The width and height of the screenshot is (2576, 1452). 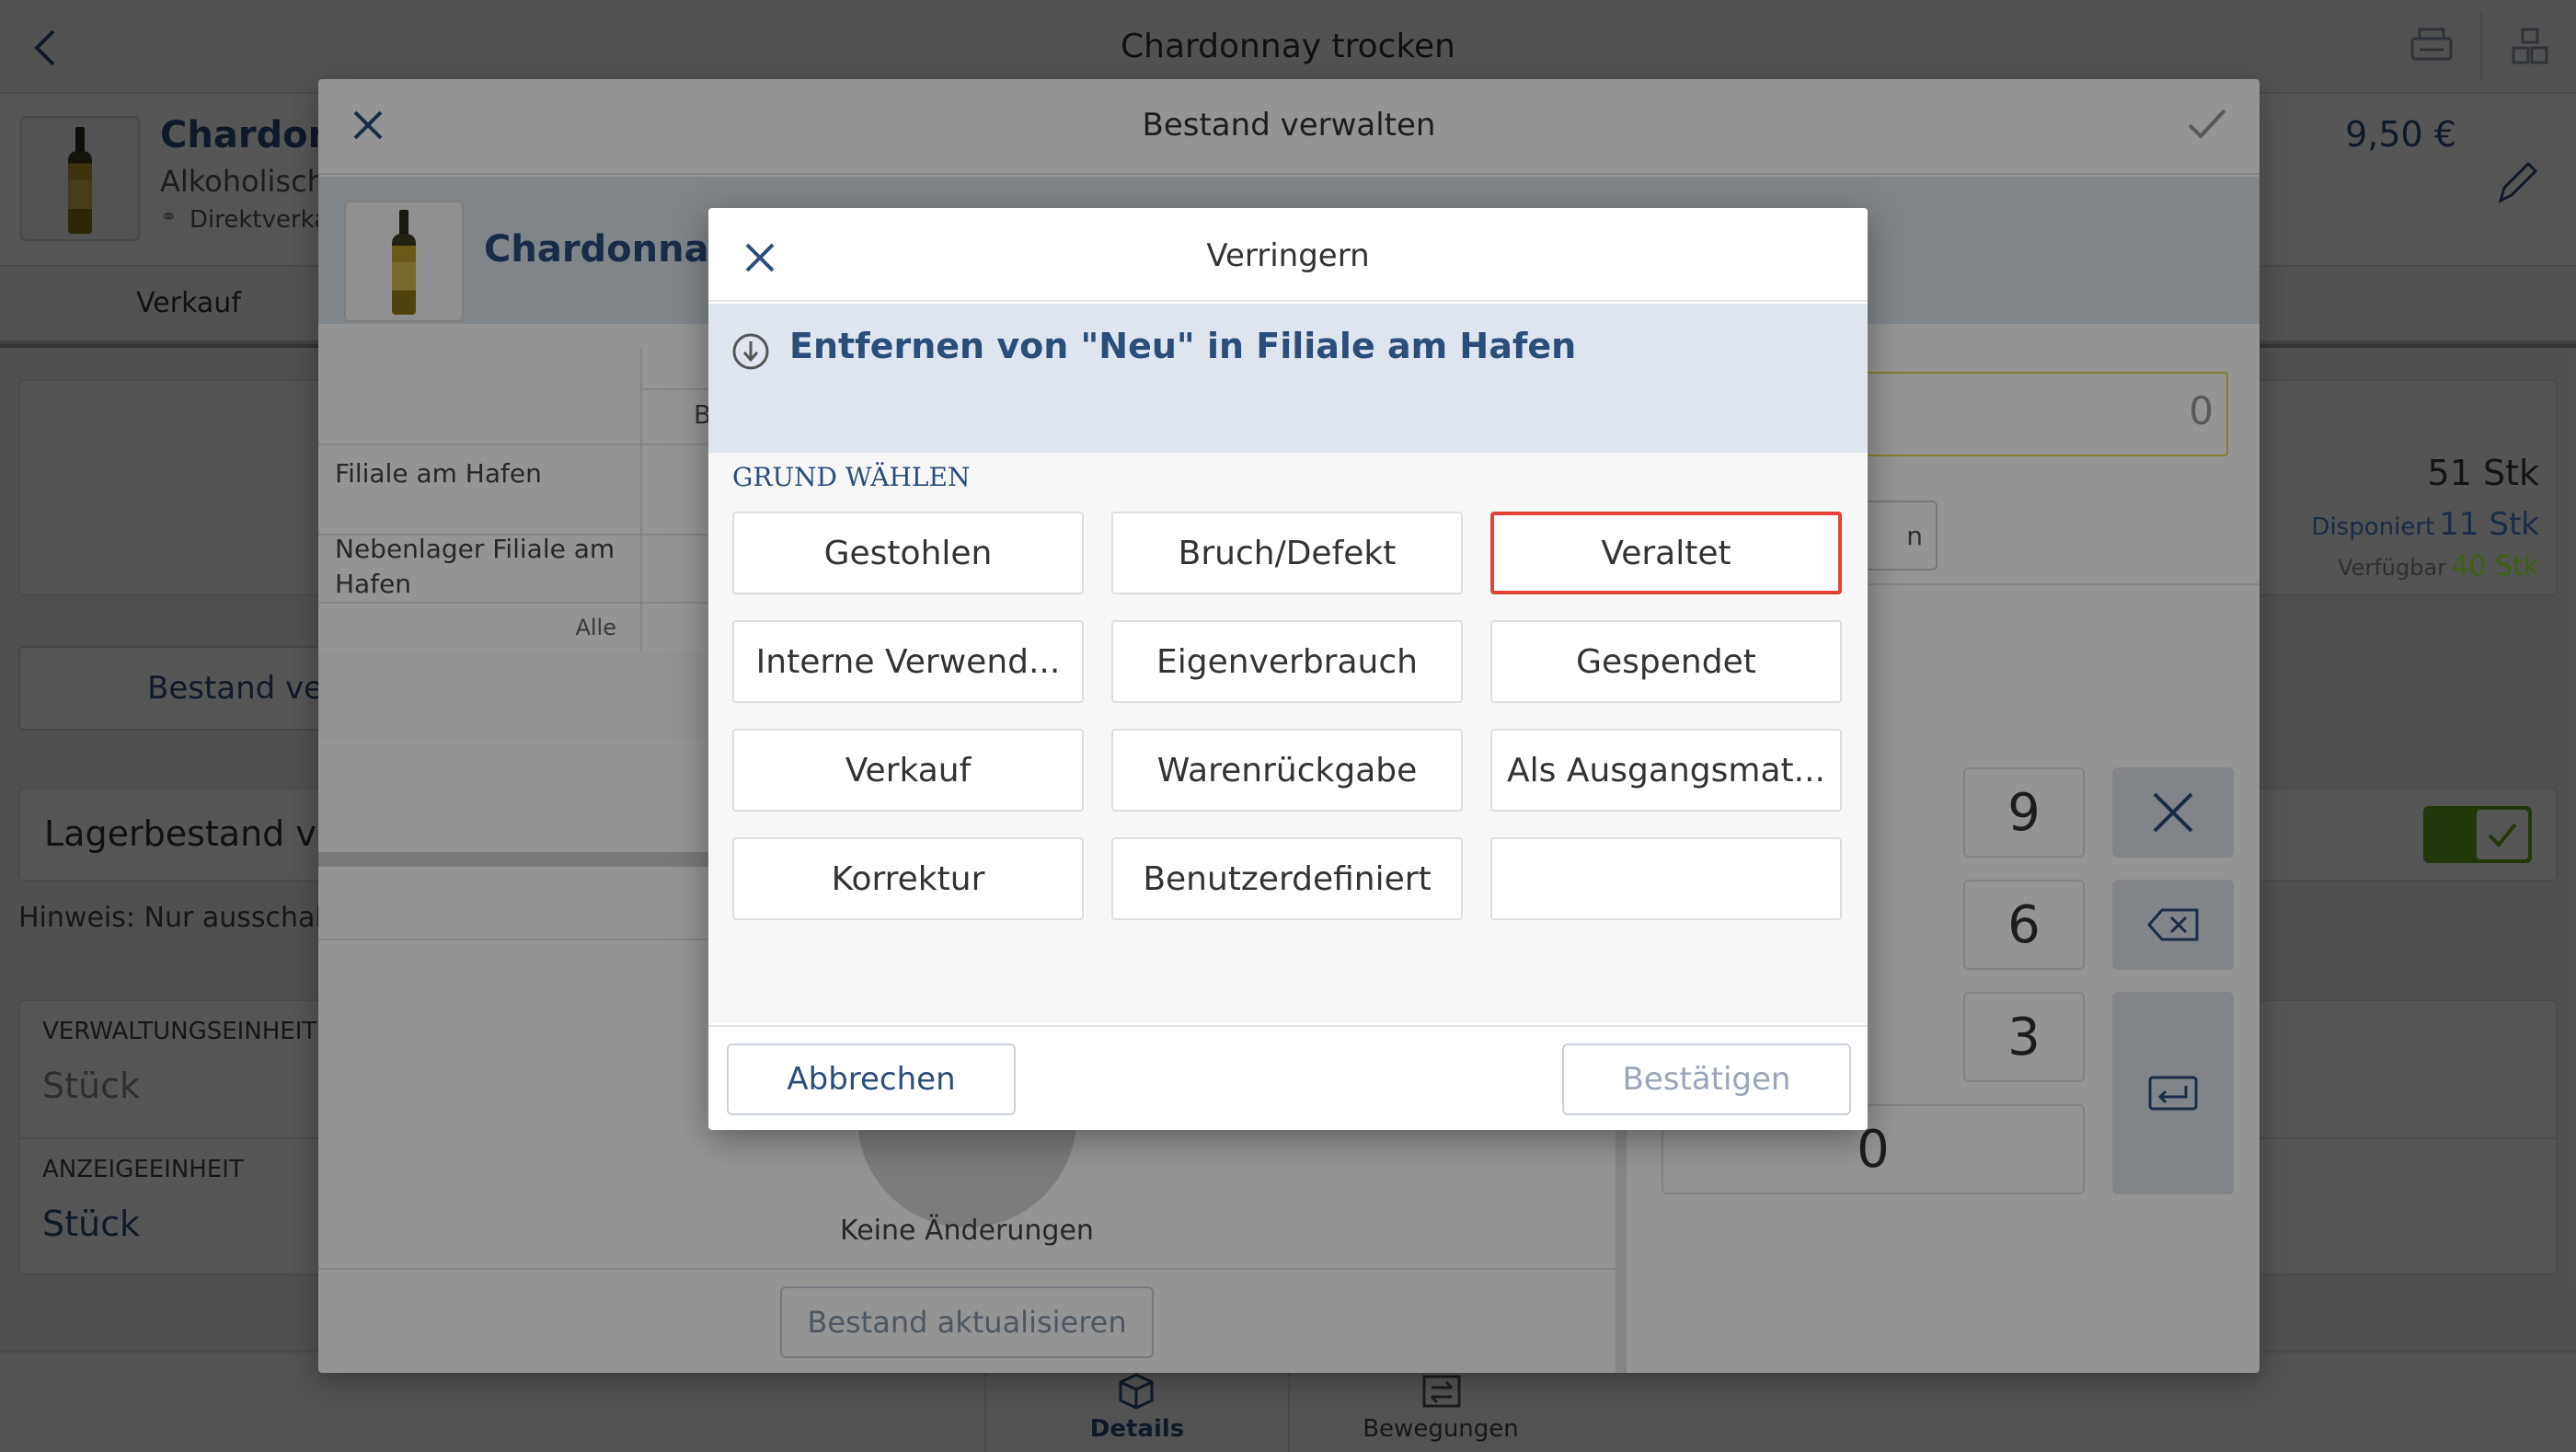 I want to click on verfuegbar-value: 40 Stk, so click(x=2495, y=566).